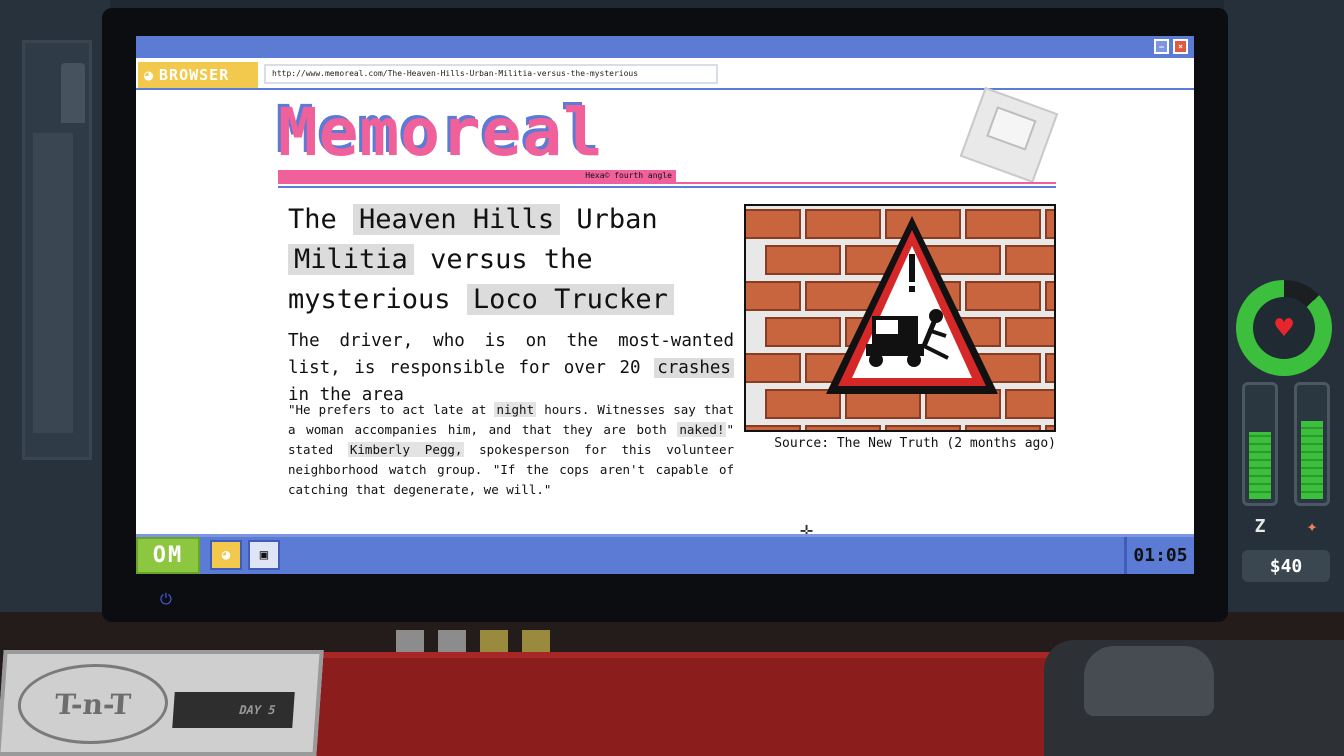  Describe the element at coordinates (515, 409) in the screenshot. I see `keyword-night: night` at that location.